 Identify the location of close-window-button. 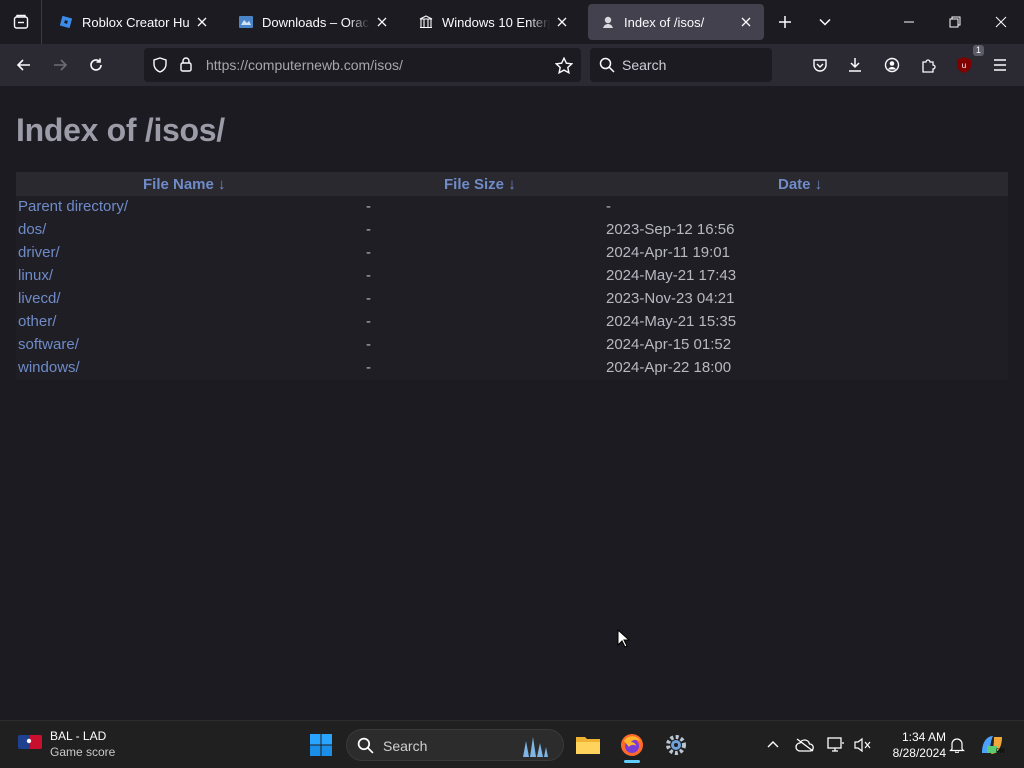
(1001, 22).